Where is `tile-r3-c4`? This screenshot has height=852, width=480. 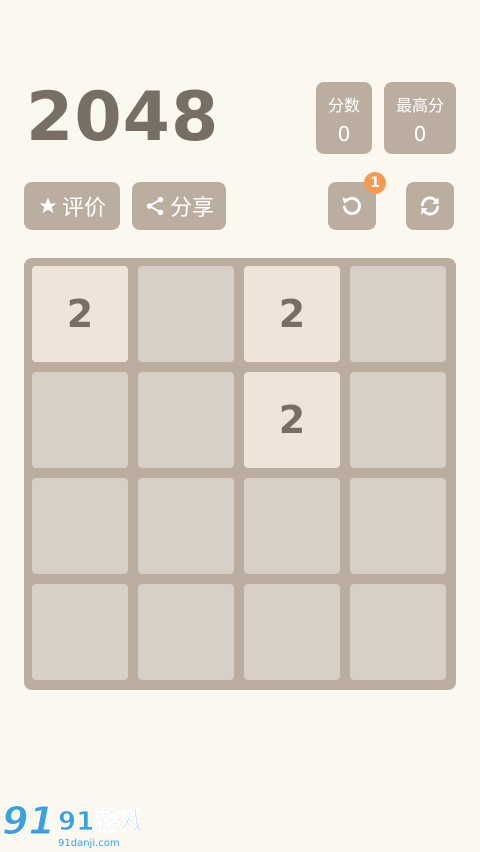 tile-r3-c4 is located at coordinates (398, 526).